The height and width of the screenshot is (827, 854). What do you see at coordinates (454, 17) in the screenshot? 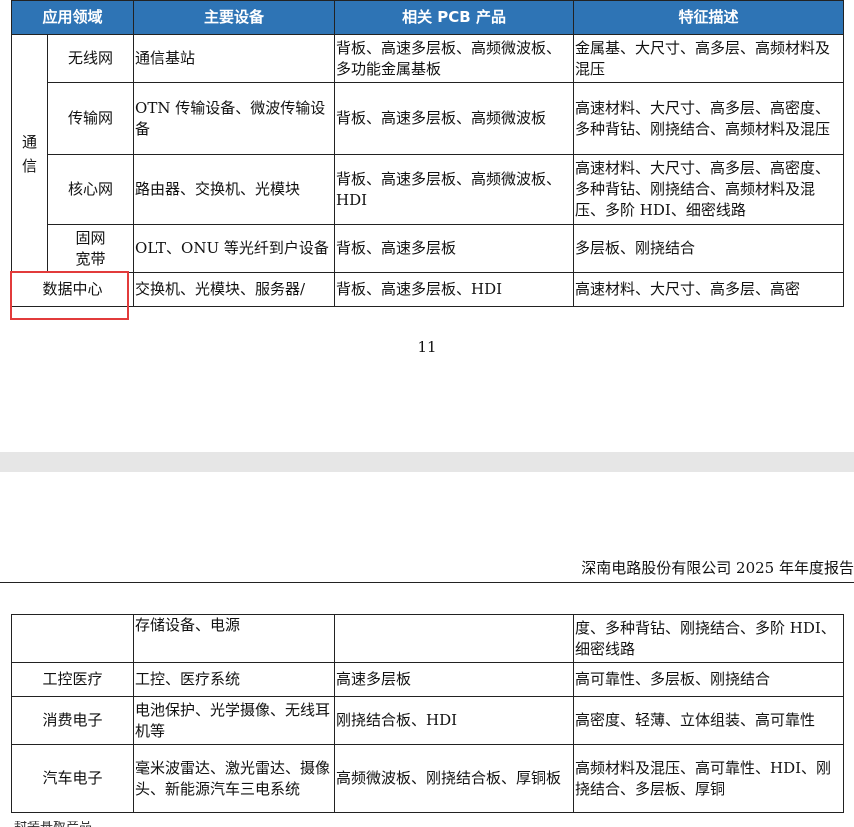
I see `header-related-pcb: 相关 PCB 产品` at bounding box center [454, 17].